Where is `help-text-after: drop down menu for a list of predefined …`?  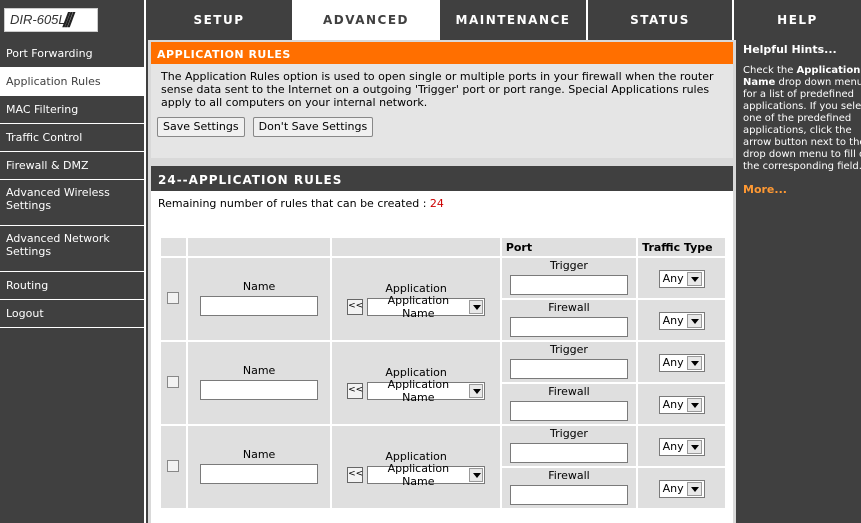 help-text-after: drop down menu for a list of predefined … is located at coordinates (802, 124).